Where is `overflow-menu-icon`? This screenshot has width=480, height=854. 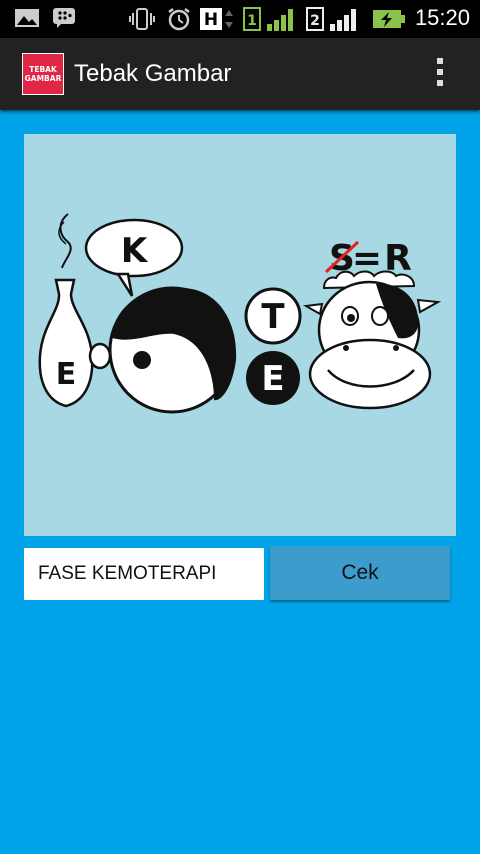
overflow-menu-icon is located at coordinates (440, 74).